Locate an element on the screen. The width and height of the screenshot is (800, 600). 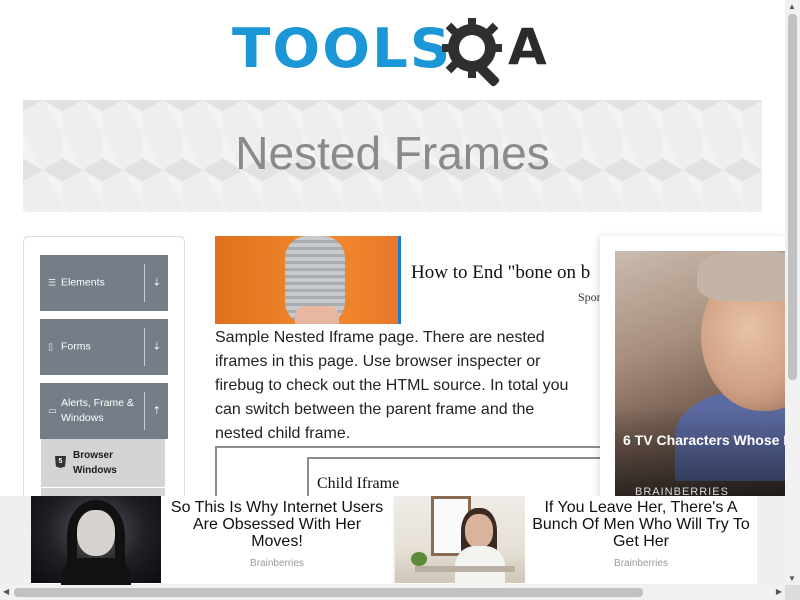
scroll-right-arrow-icon: ▶ is located at coordinates (779, 591).